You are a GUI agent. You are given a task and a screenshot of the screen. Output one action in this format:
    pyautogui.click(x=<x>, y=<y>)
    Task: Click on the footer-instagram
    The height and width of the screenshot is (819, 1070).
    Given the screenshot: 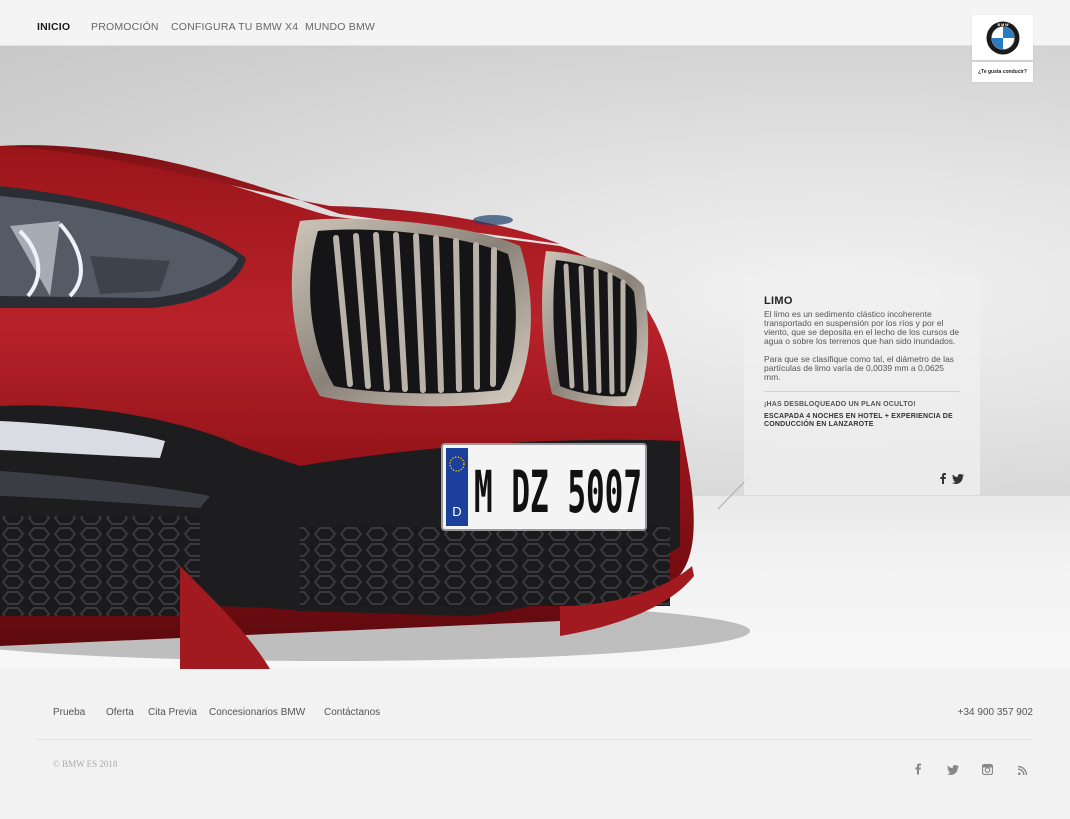 What is the action you would take?
    pyautogui.click(x=987, y=771)
    